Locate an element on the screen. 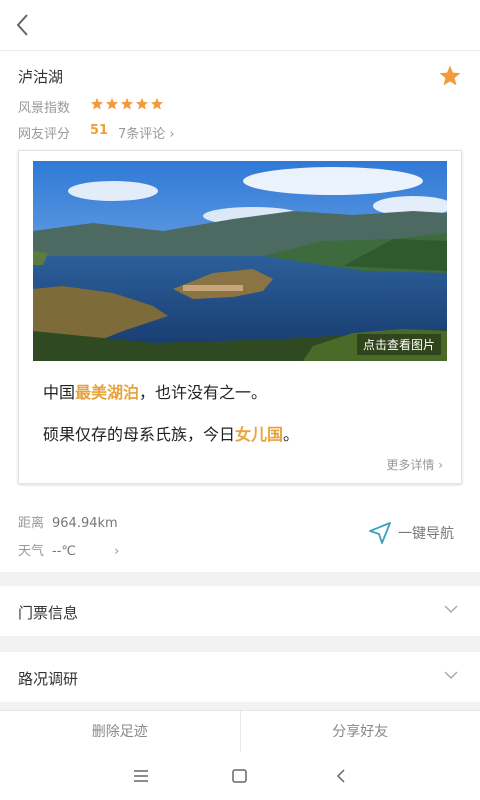 The height and width of the screenshot is (800, 480). weather-row: 天气 --℃ › is located at coordinates (68, 549).